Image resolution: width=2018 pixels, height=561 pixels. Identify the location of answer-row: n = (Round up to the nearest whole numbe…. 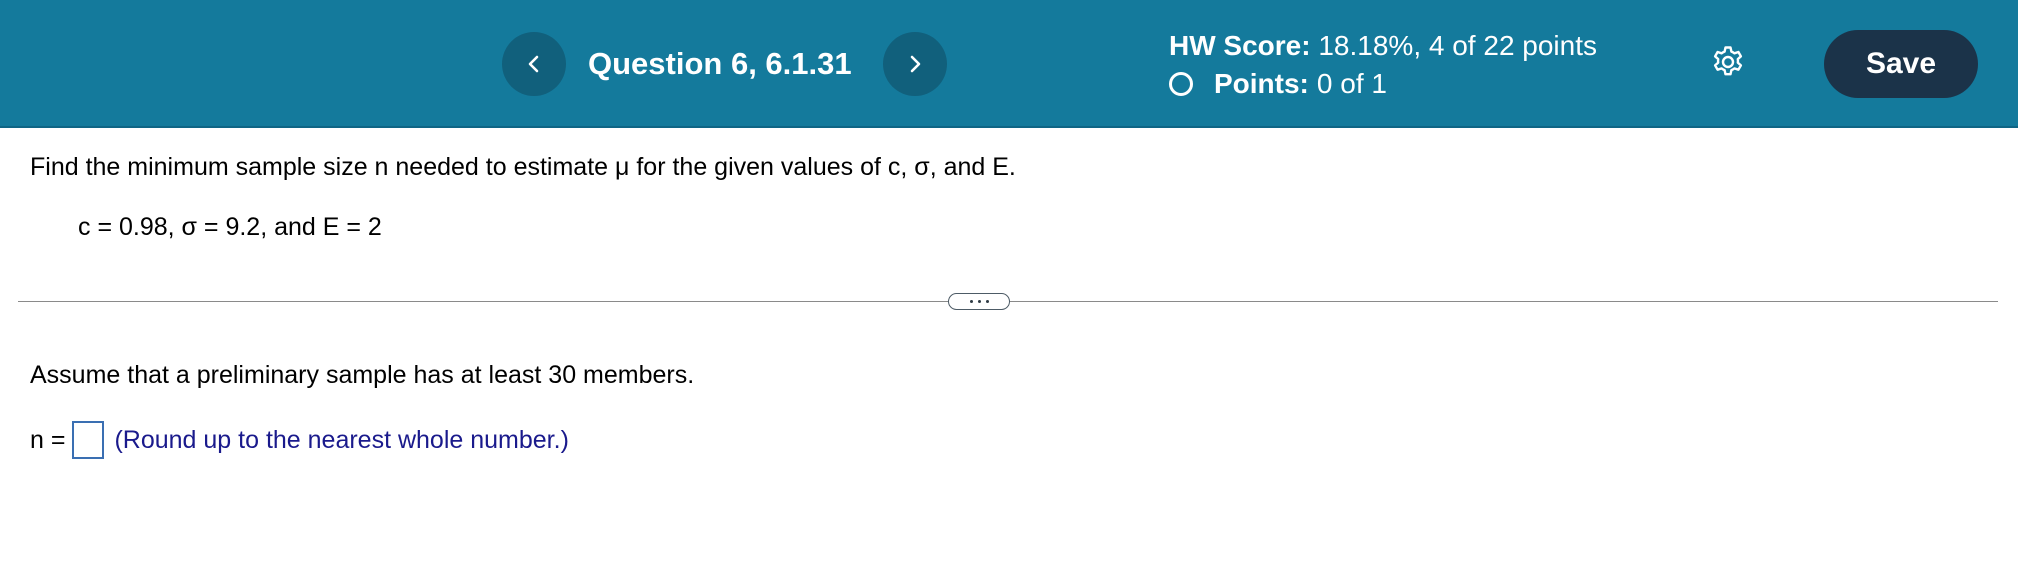
(299, 440).